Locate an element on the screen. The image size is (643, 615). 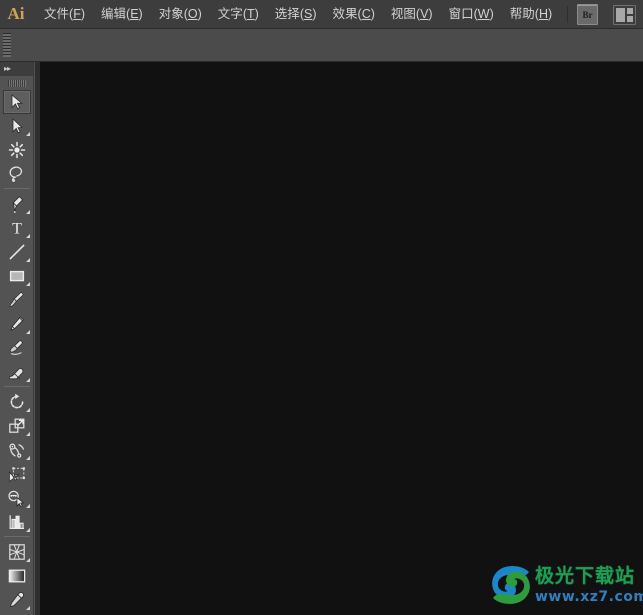
menu-view: 视图(V) is located at coordinates (412, 14).